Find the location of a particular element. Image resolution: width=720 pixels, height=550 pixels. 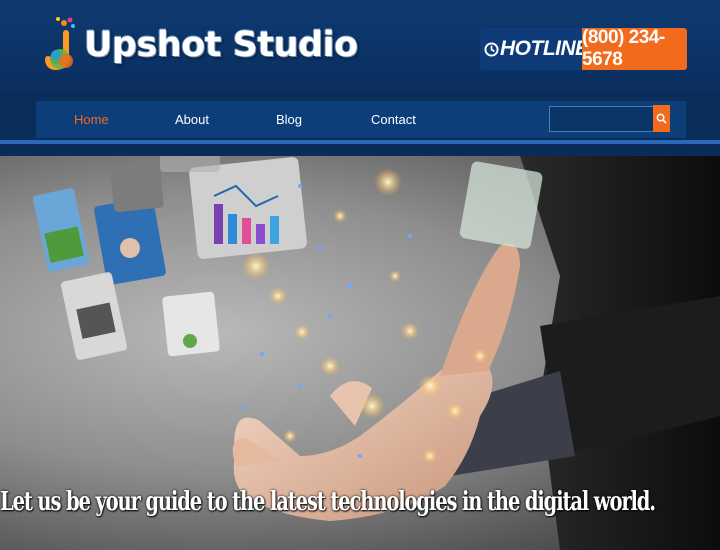

hotline-label: HOTLINE is located at coordinates (544, 48).